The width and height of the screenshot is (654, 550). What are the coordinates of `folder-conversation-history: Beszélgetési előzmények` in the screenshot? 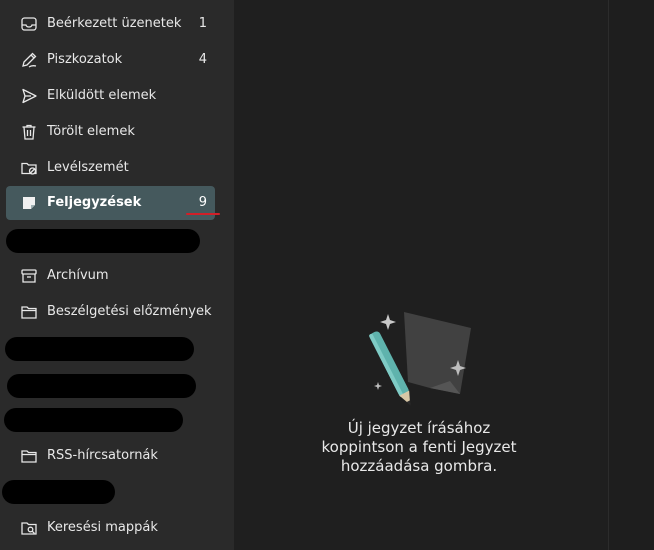 It's located at (110, 312).